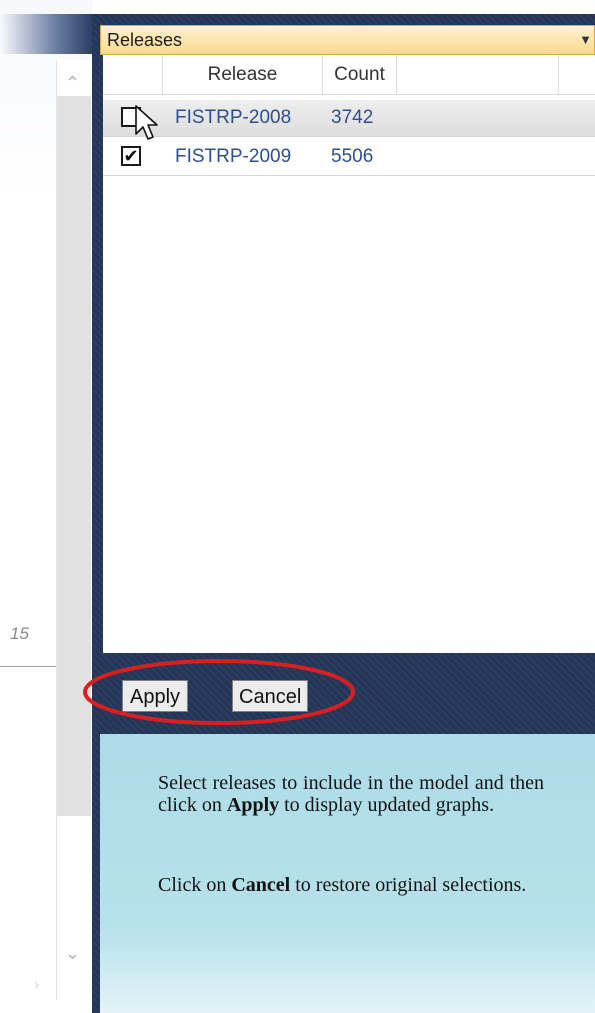 The image size is (595, 1013). I want to click on chevron-up-icon: ⌃, so click(72, 83).